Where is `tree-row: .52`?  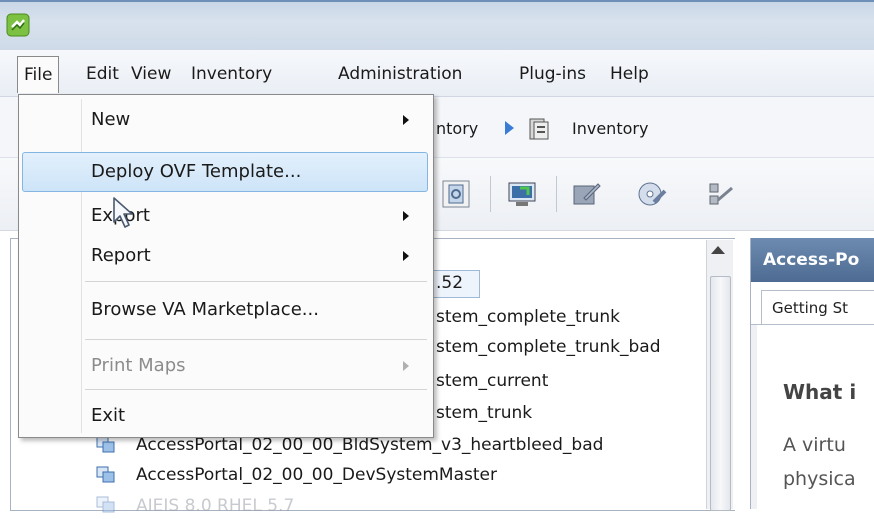 tree-row: .52 is located at coordinates (449, 283).